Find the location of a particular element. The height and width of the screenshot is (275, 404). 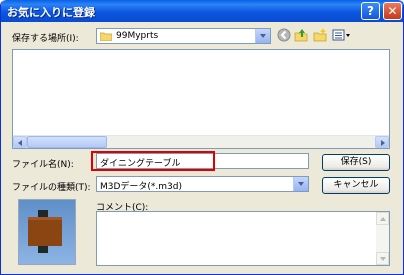

scroll-up-button is located at coordinates (382, 218).